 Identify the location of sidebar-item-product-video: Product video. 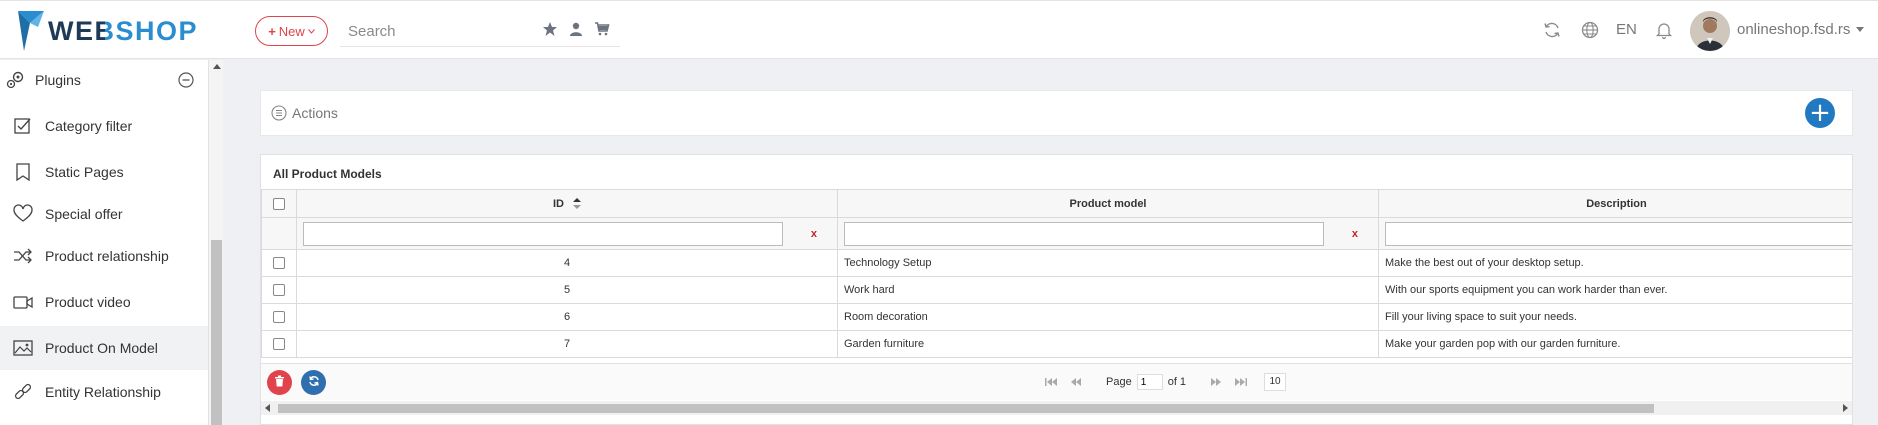
(104, 302).